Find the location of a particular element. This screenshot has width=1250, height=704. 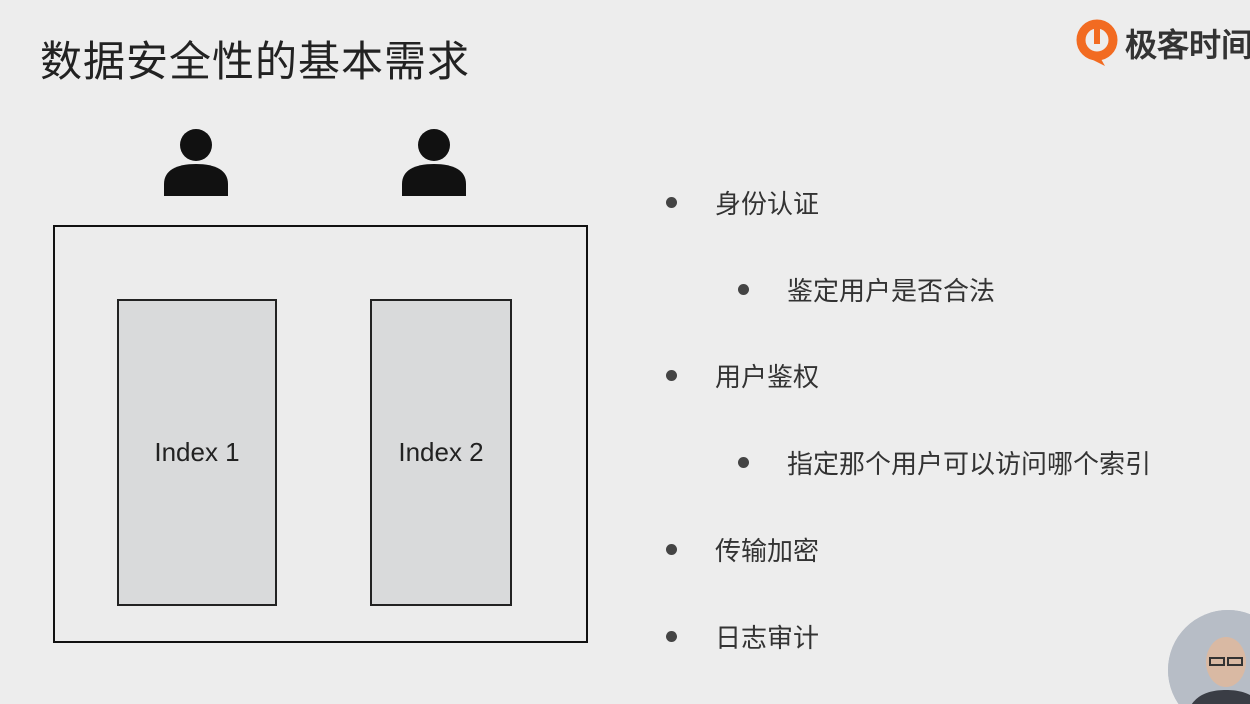

presenter-avatar is located at coordinates (1209, 657).